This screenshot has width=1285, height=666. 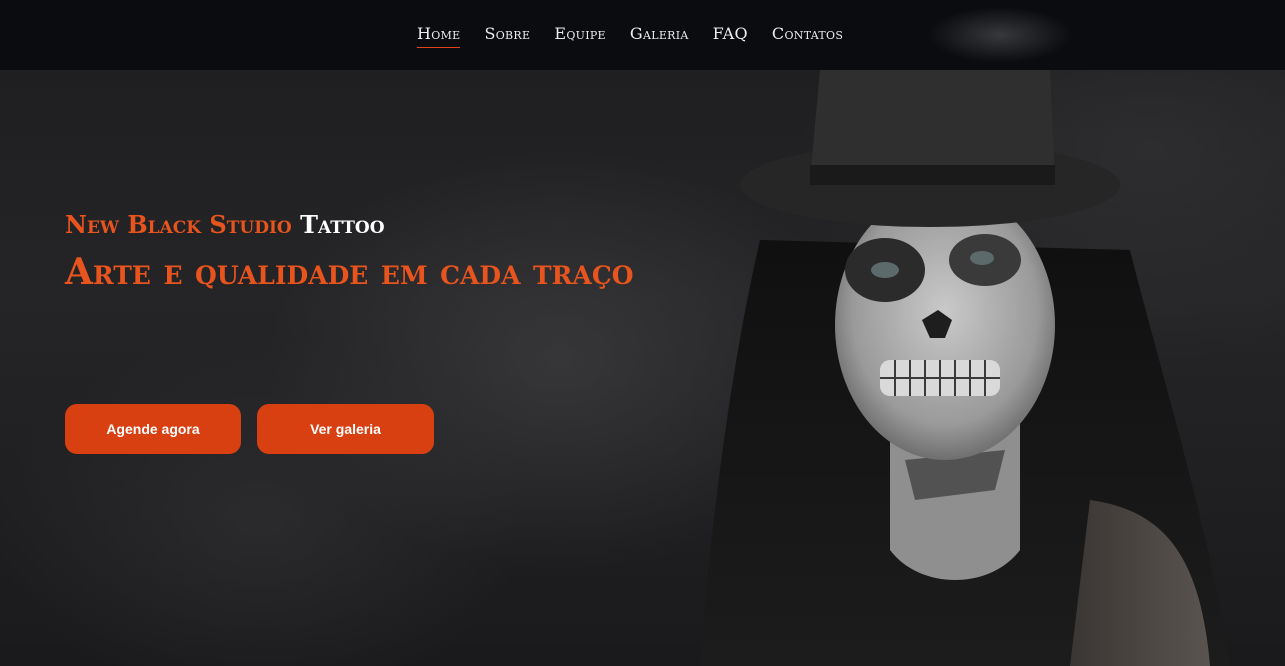 I want to click on brand-name: New Black Studio, so click(x=178, y=224).